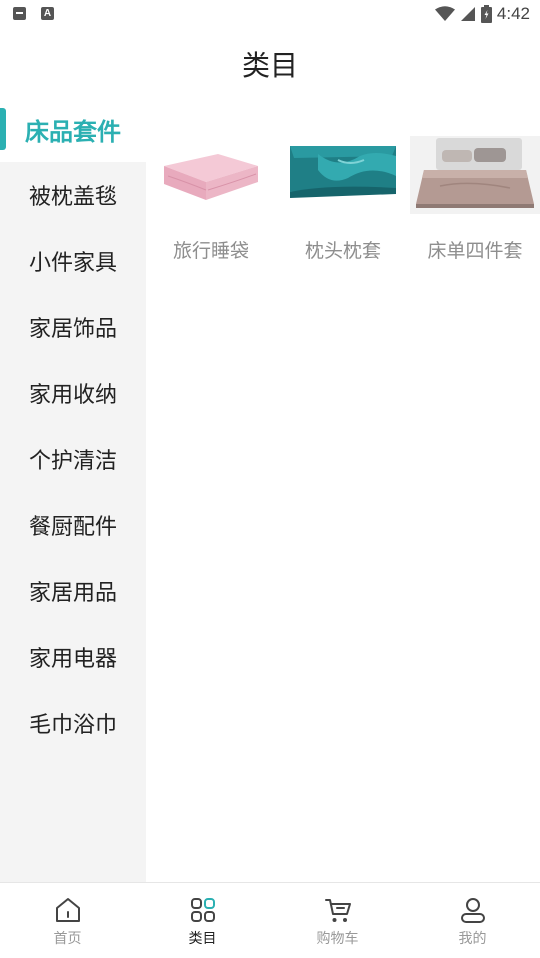 The image size is (540, 958). I want to click on cart-icon, so click(337, 910).